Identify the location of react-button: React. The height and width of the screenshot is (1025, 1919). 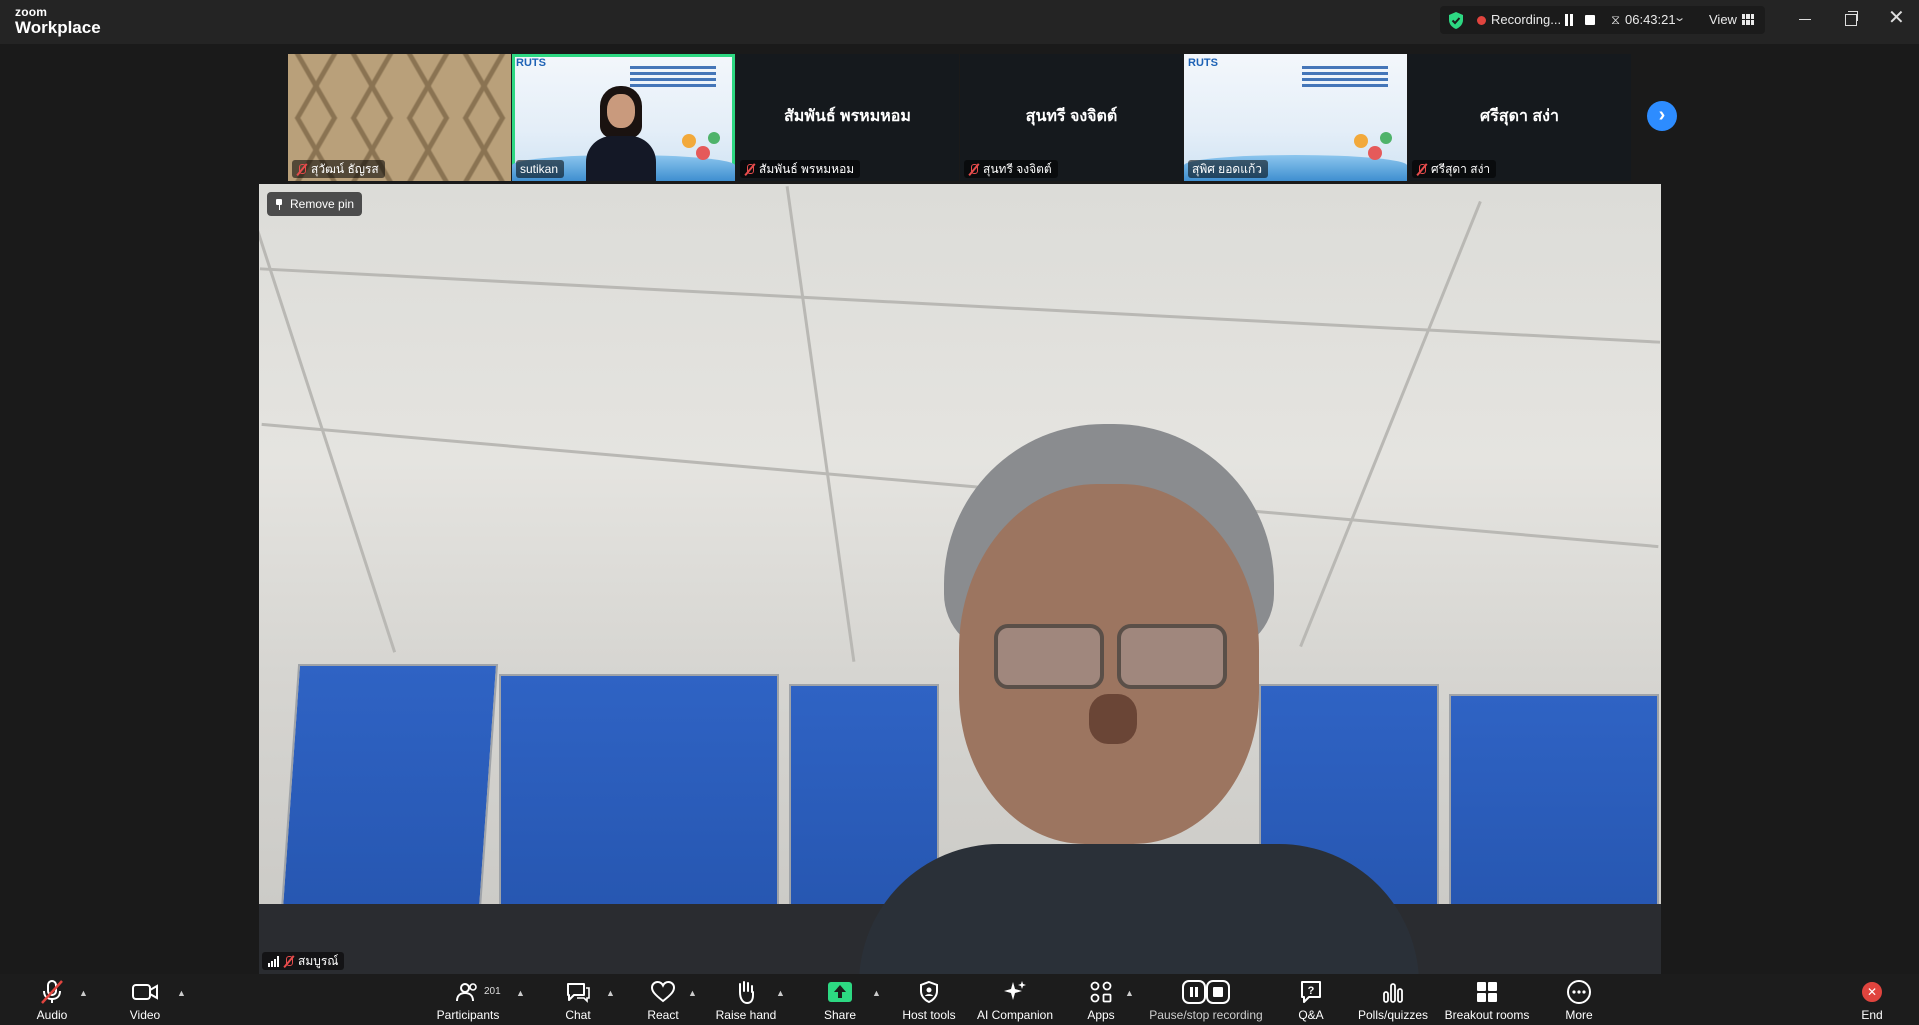
(663, 1001).